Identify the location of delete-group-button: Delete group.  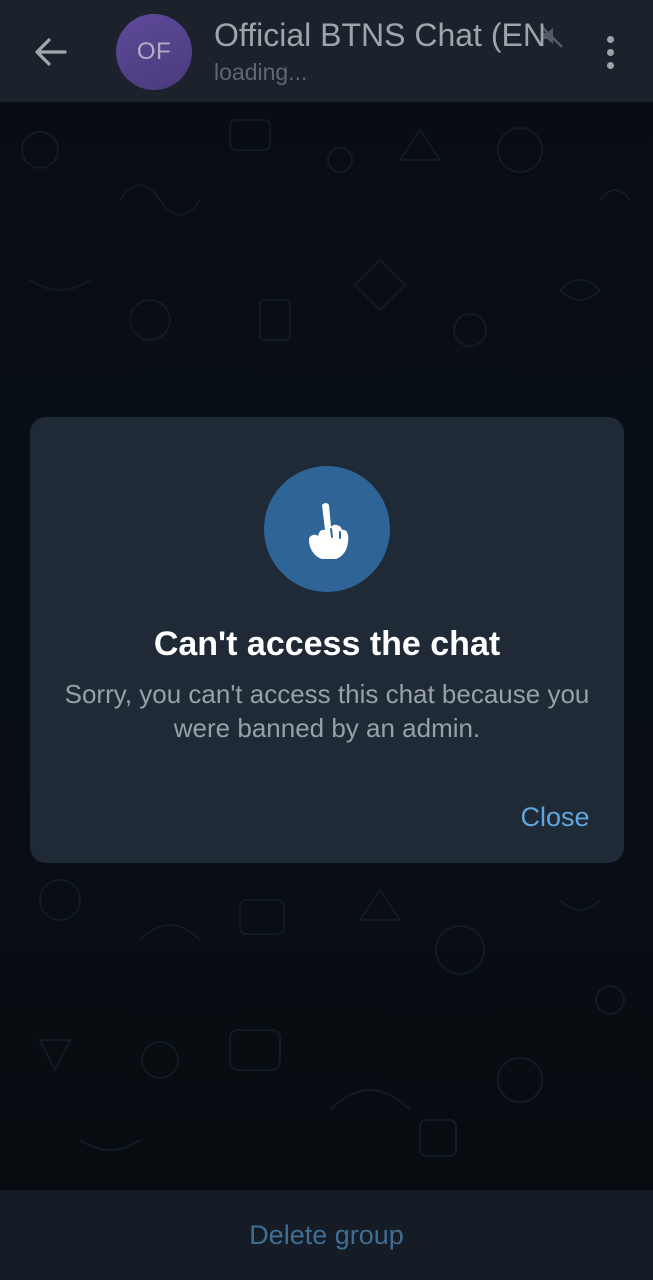
(326, 1235).